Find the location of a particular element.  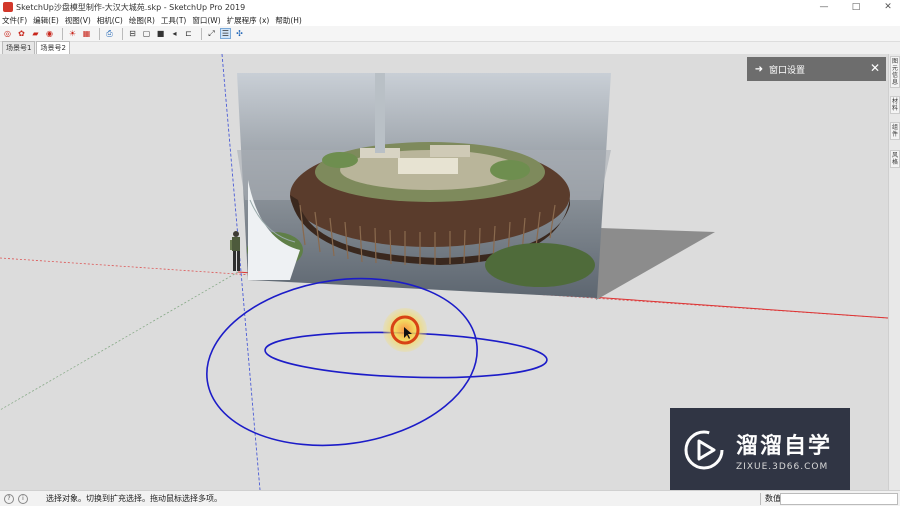

camera-icon: ◉ is located at coordinates (49, 33).